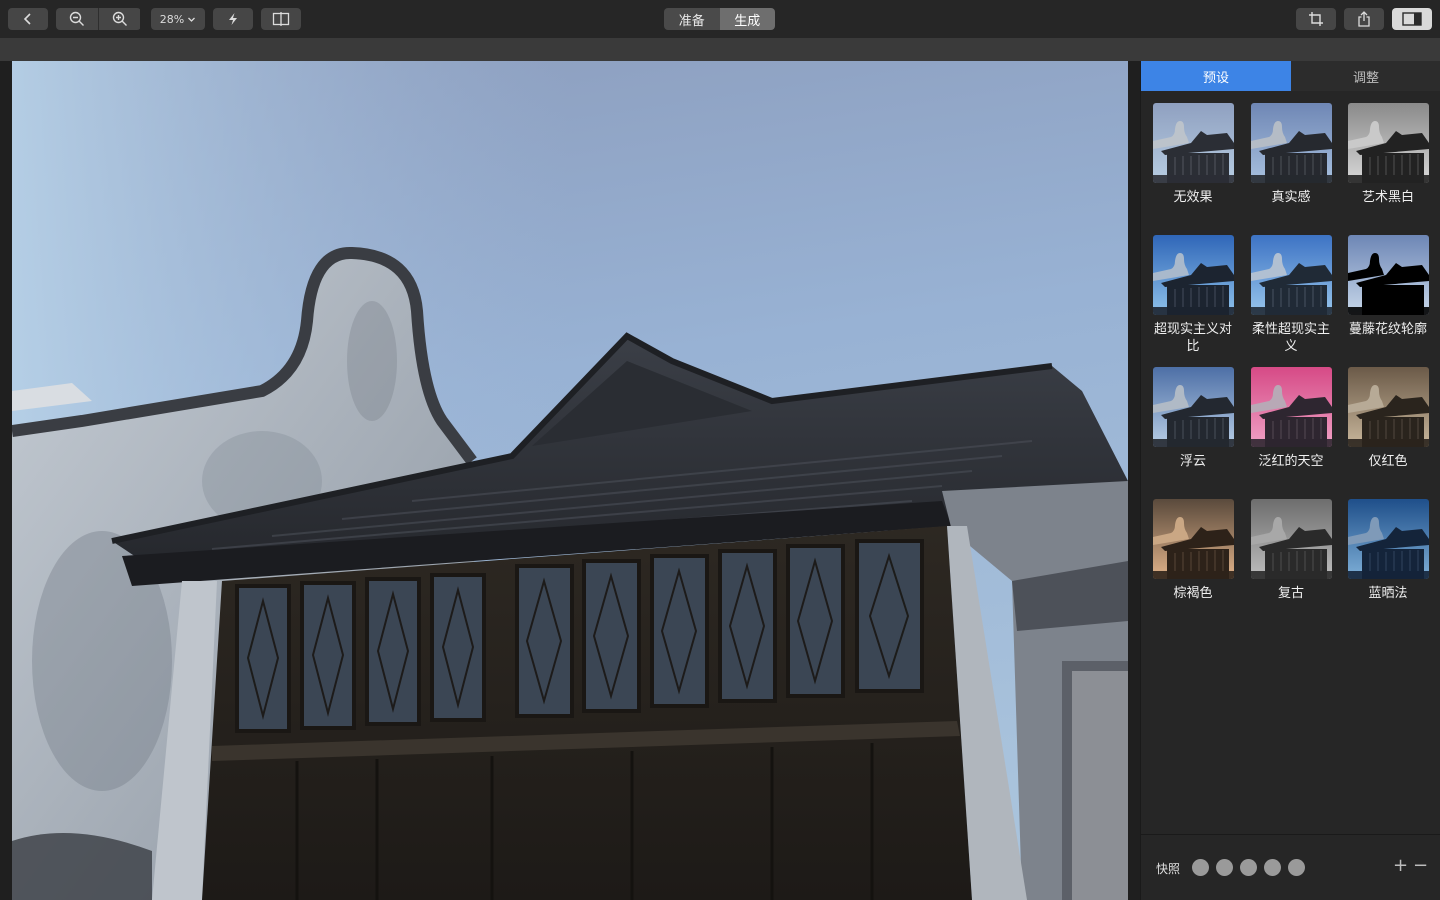 Image resolution: width=1440 pixels, height=900 pixels. I want to click on split-view-icon, so click(281, 19).